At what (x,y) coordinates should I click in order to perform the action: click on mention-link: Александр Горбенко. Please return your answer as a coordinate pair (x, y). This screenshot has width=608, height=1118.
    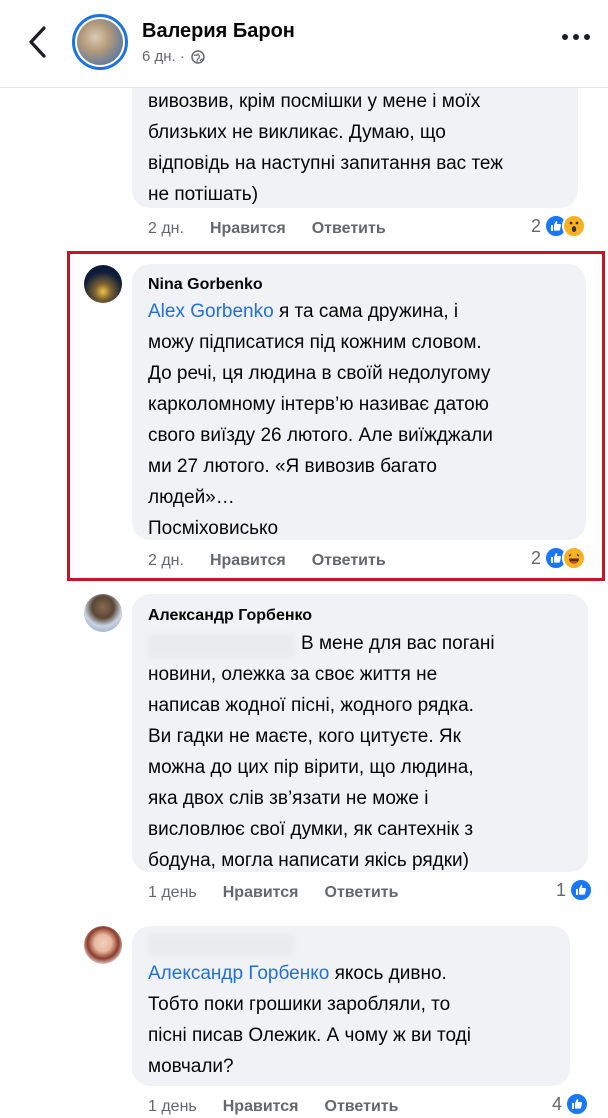
    Looking at the image, I should click on (238, 973).